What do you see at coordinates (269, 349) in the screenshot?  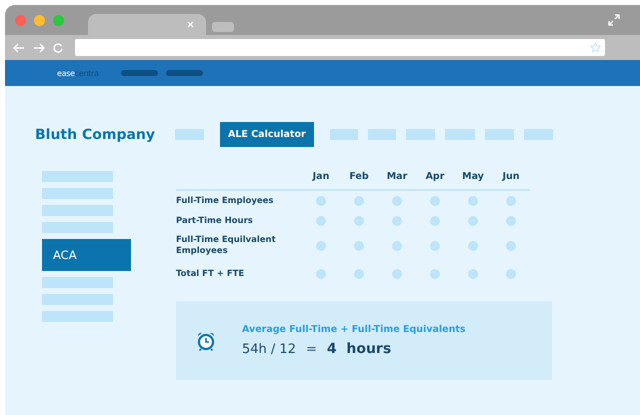 I see `formula: 54h / 12` at bounding box center [269, 349].